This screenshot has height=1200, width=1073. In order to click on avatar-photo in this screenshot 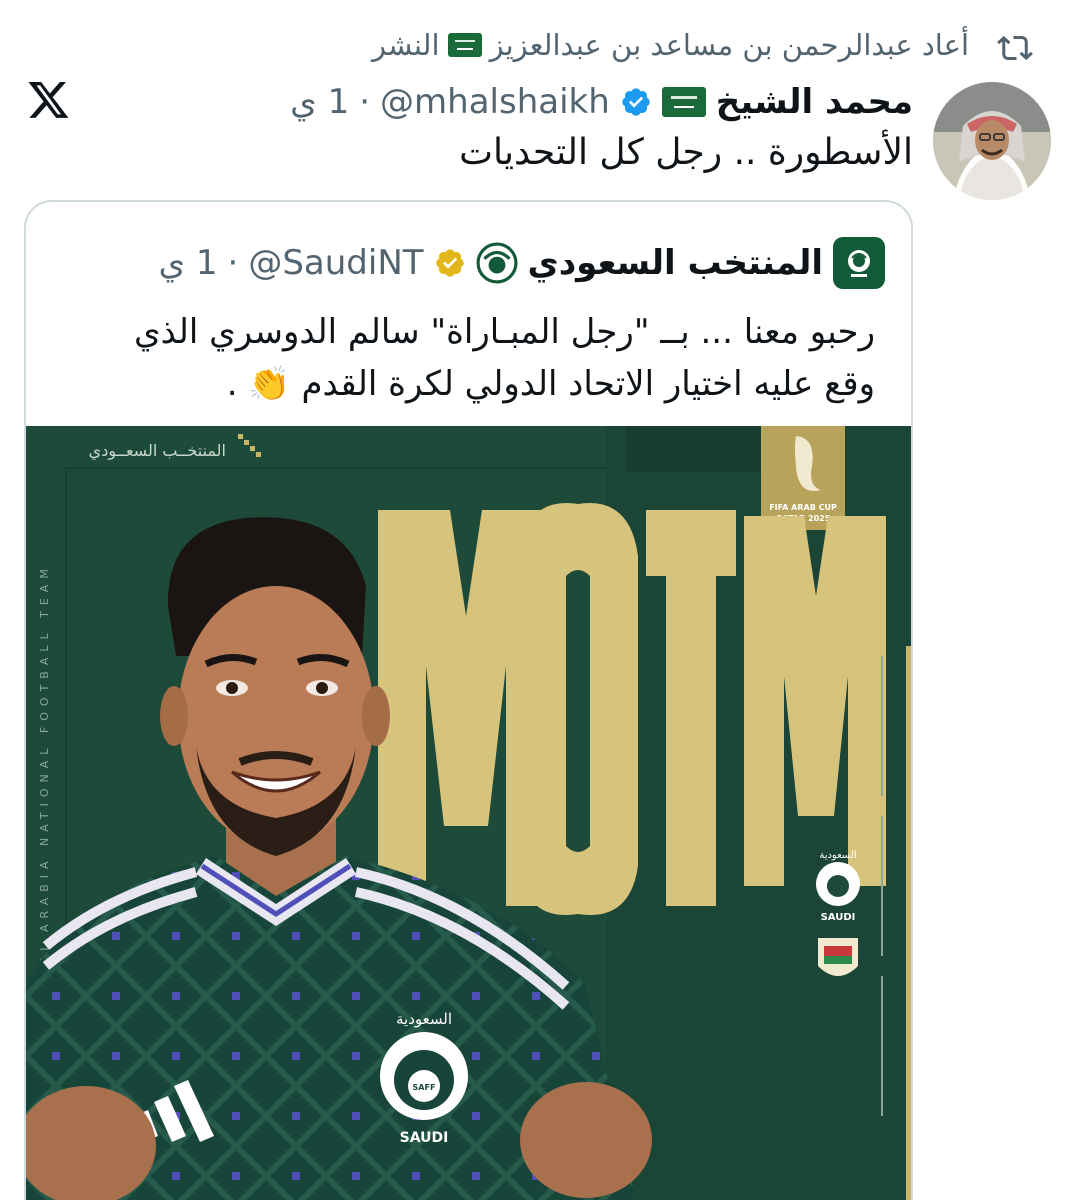, I will do `click(992, 141)`.